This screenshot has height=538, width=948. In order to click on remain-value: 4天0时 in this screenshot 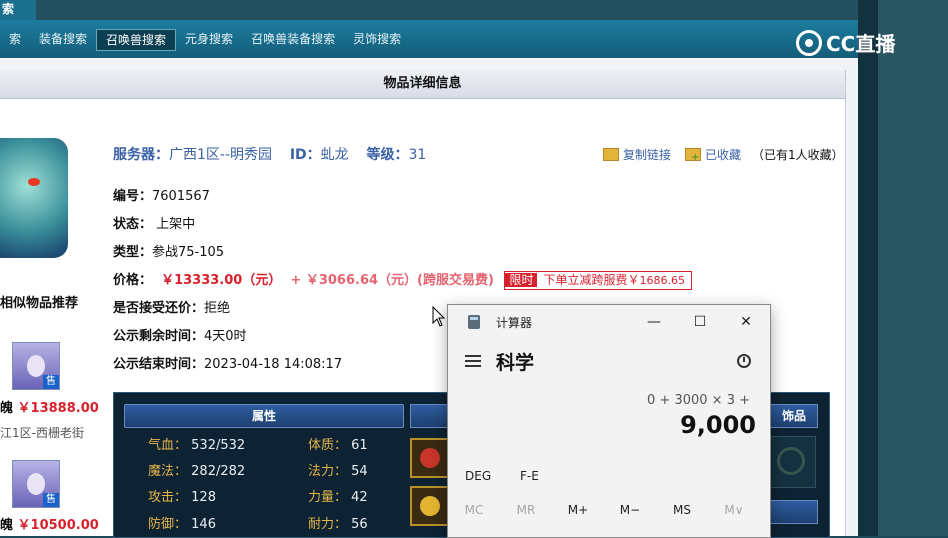, I will do `click(225, 336)`.